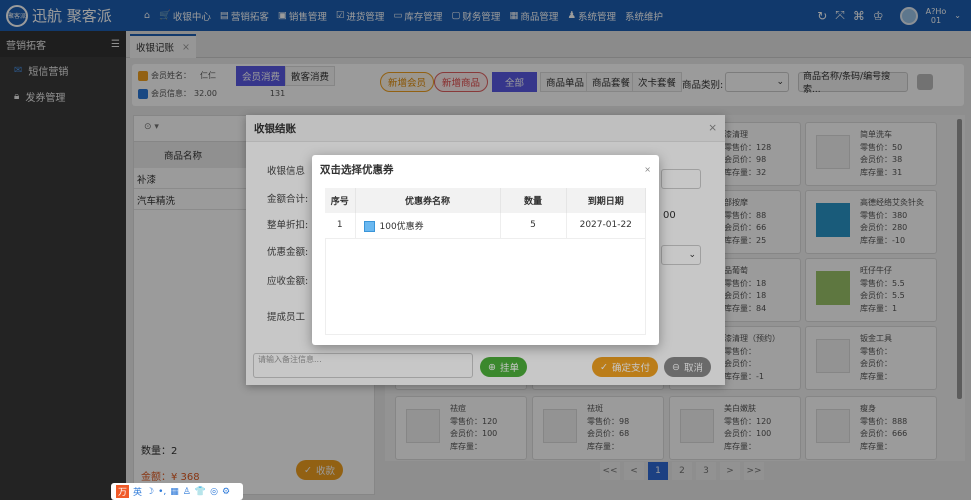  I want to click on ime-tool-icon: •,, so click(162, 492).